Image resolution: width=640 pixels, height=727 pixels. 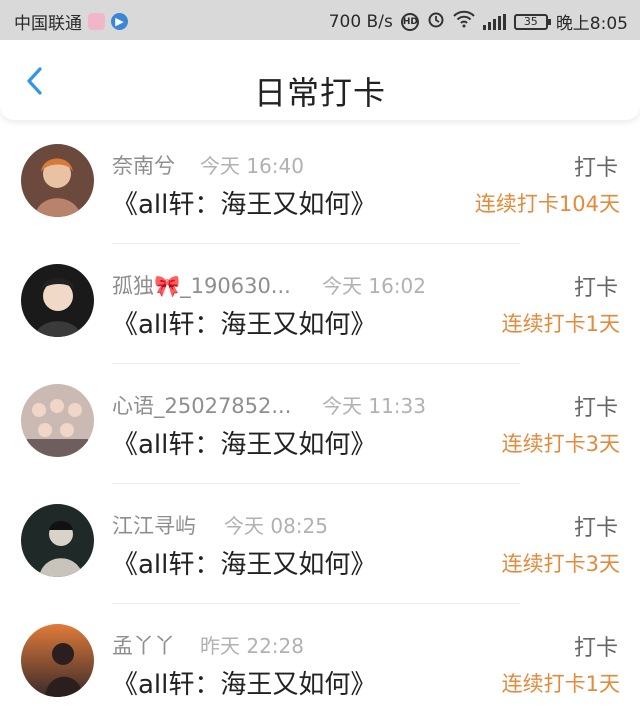 What do you see at coordinates (48, 24) in the screenshot?
I see `carrier-label: 中国联通` at bounding box center [48, 24].